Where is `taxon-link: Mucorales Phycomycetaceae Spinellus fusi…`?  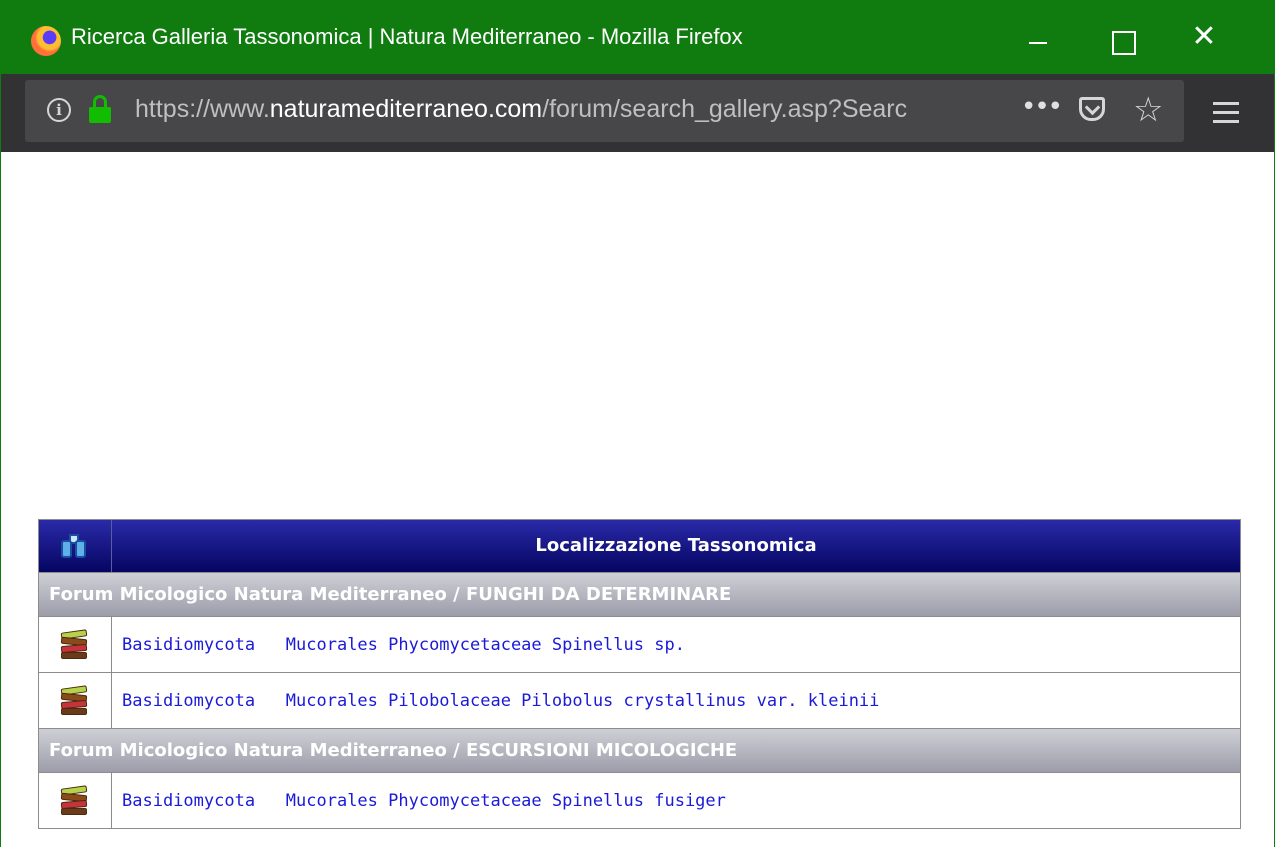
taxon-link: Mucorales Phycomycetaceae Spinellus fusi… is located at coordinates (506, 801).